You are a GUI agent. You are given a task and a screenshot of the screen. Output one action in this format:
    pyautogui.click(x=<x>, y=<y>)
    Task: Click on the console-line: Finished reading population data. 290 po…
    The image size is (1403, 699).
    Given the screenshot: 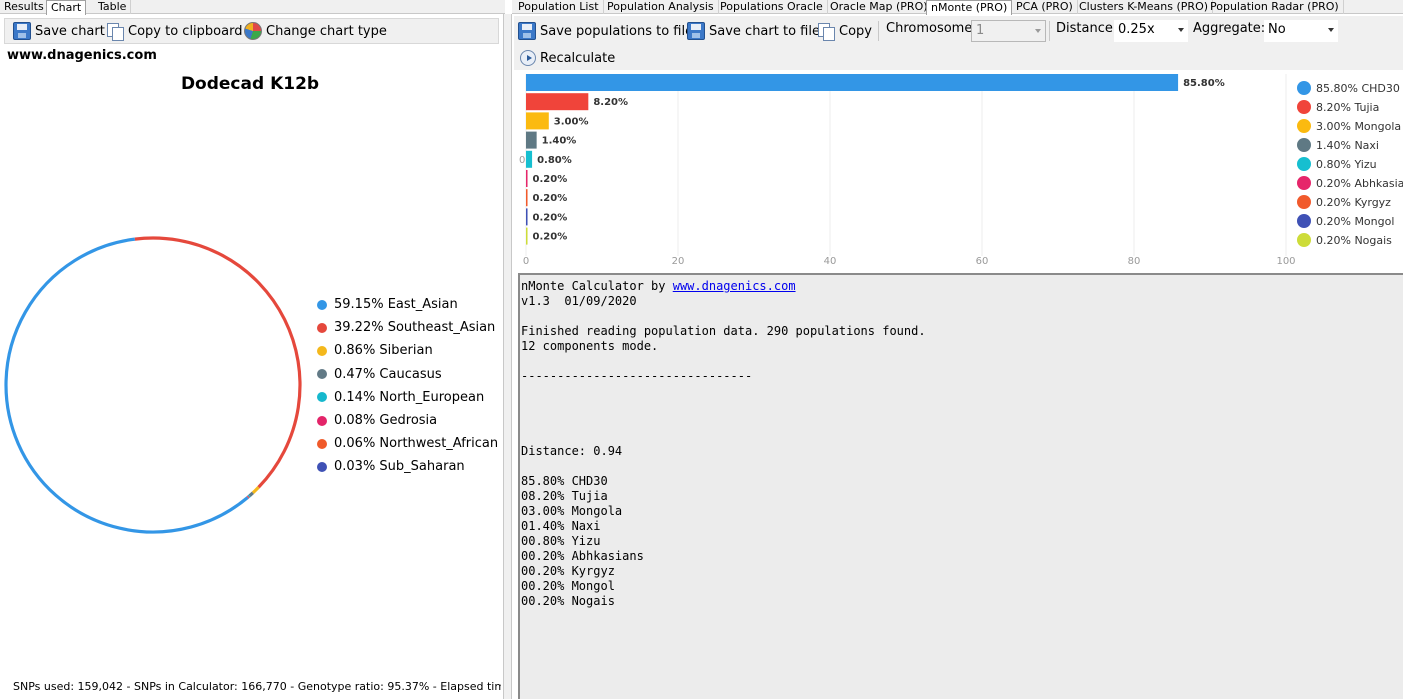 What is the action you would take?
    pyautogui.click(x=723, y=331)
    